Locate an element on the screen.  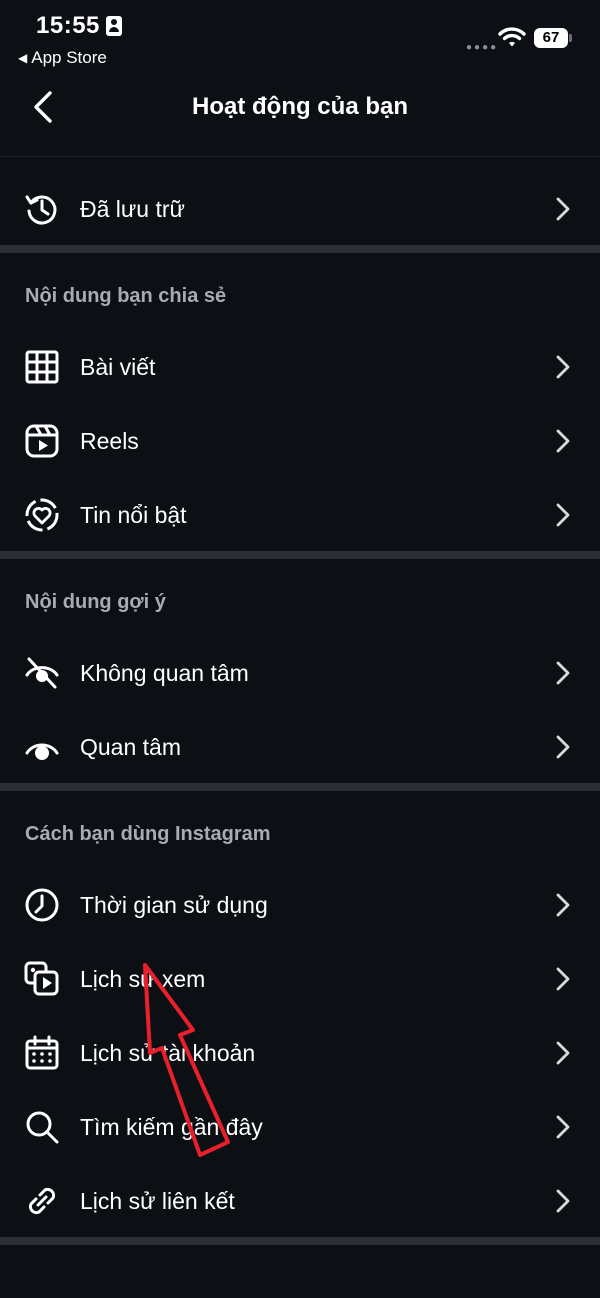
link-icon is located at coordinates (42, 1201).